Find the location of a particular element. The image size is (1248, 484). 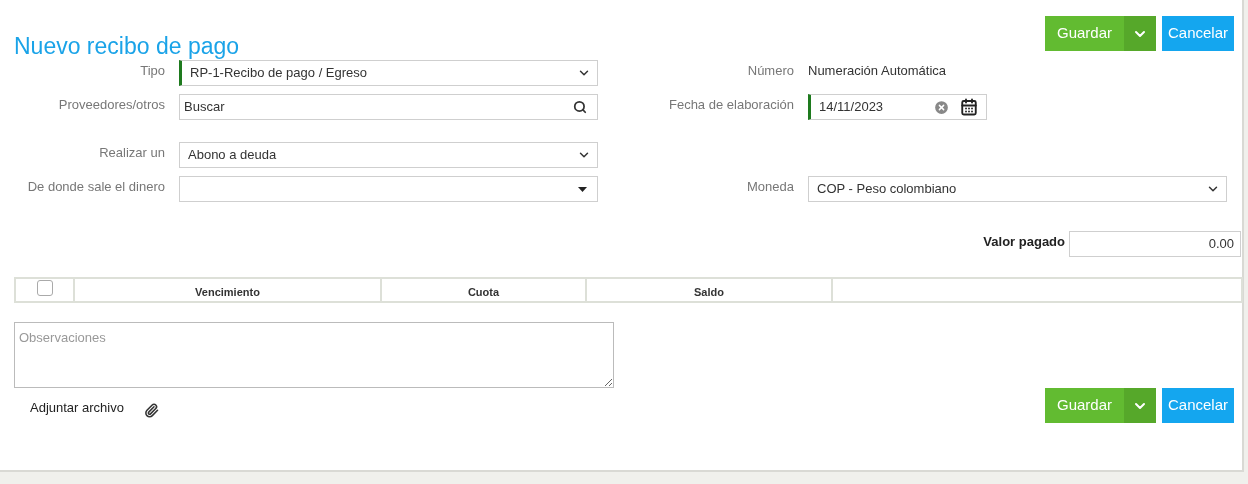

caret-down-icon is located at coordinates (582, 189).